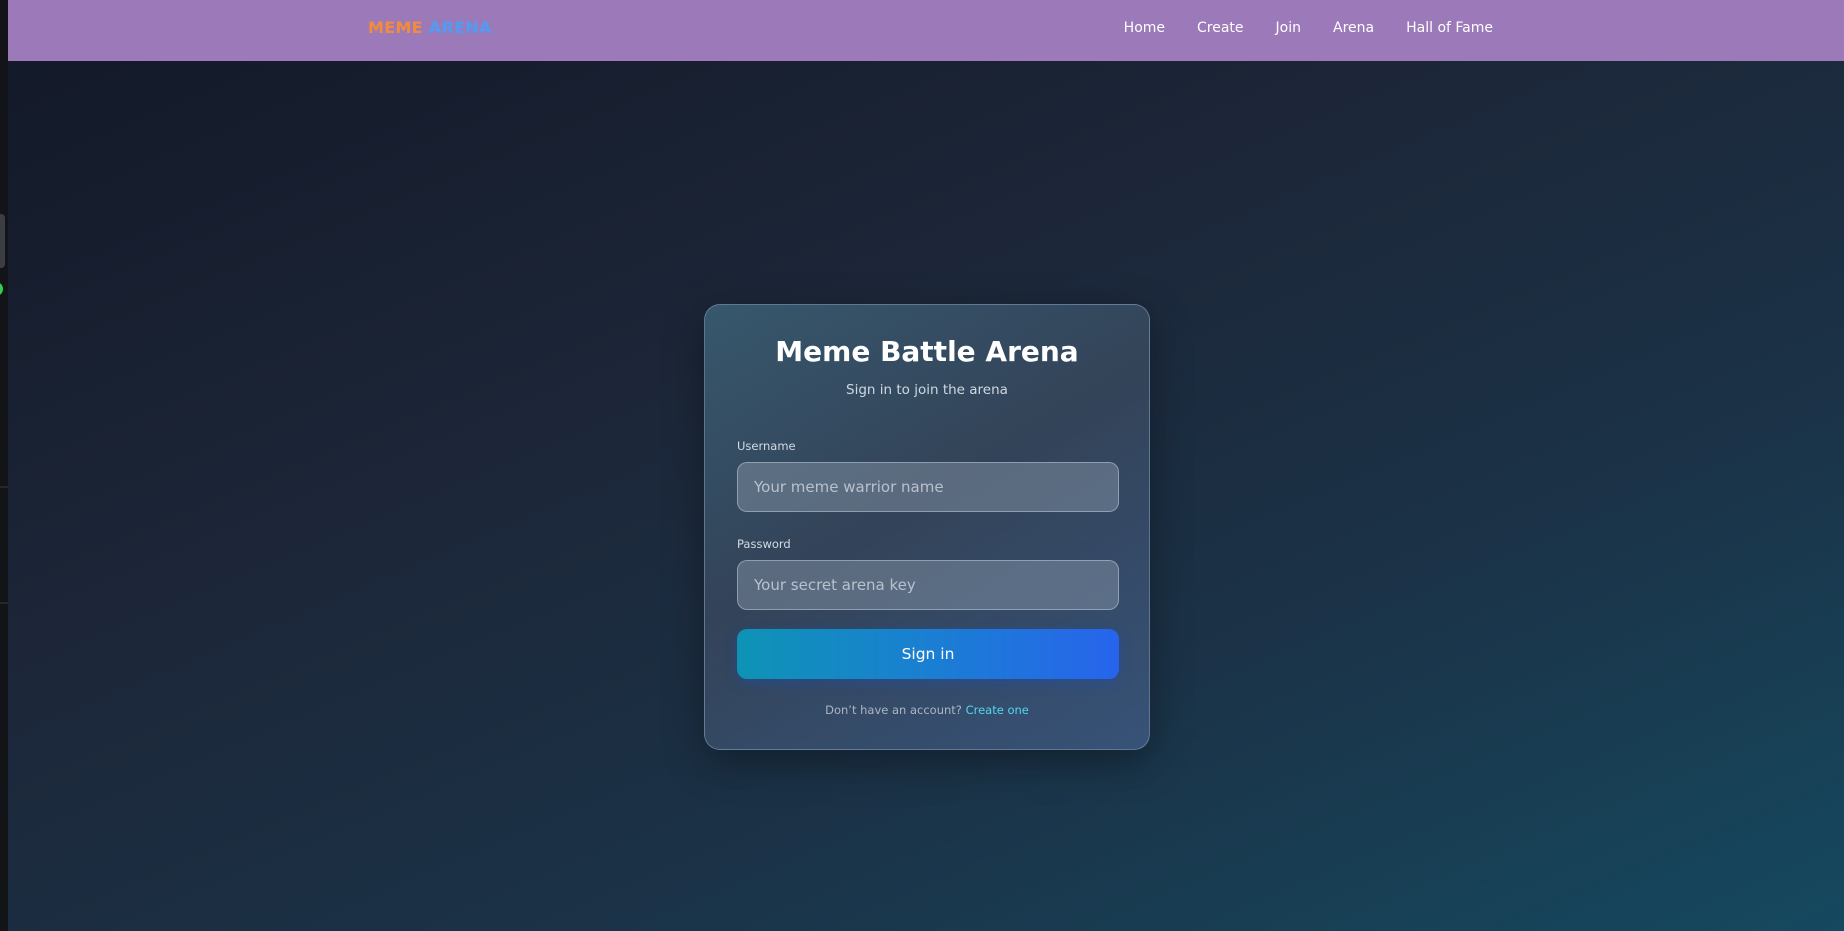 The image size is (1844, 931). I want to click on password-input, so click(928, 585).